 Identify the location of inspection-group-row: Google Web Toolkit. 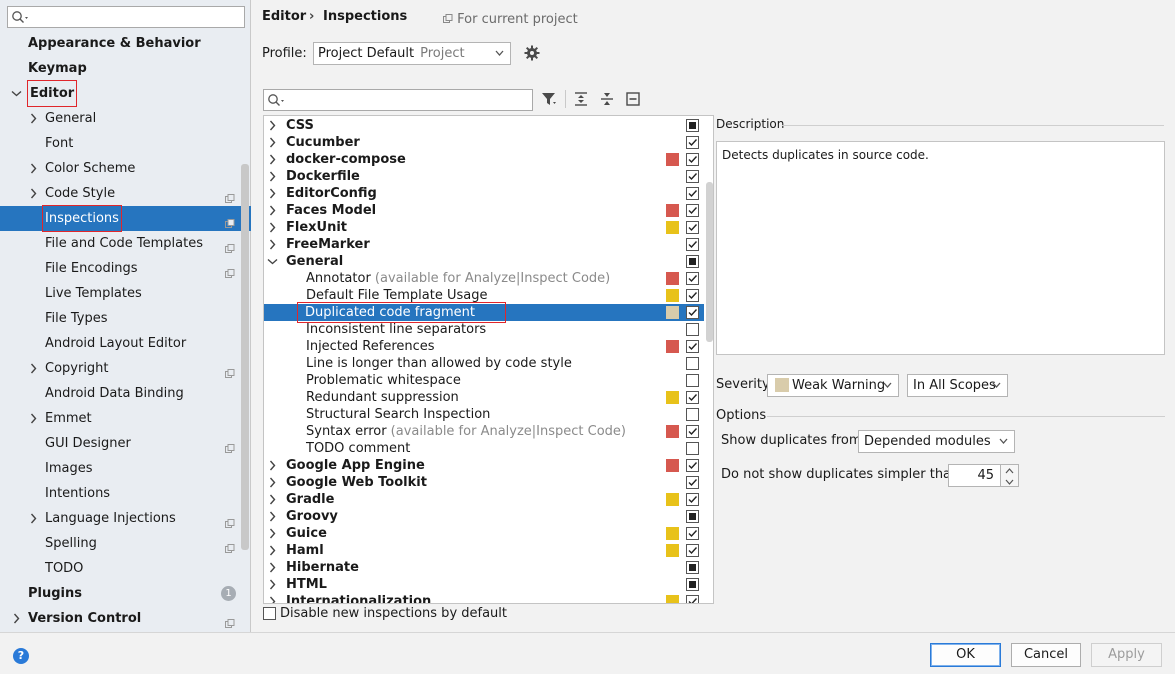
(484, 482).